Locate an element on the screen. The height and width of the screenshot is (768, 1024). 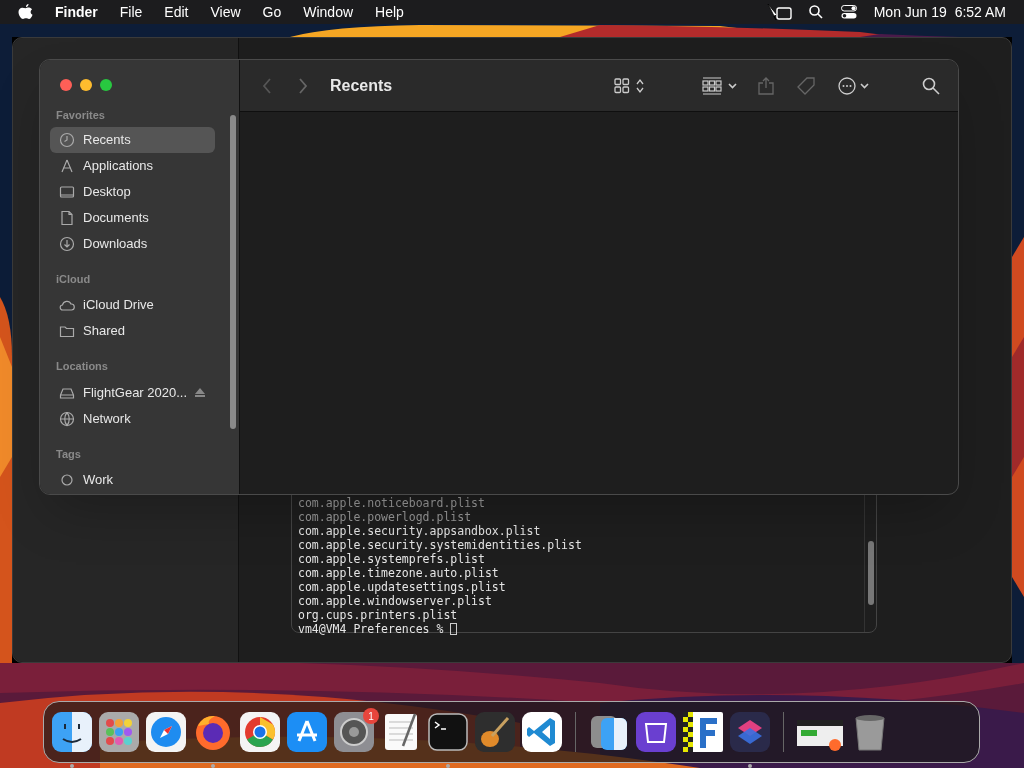
terminal-line: com.apple.systemprefs.plist is located at coordinates (392, 559).